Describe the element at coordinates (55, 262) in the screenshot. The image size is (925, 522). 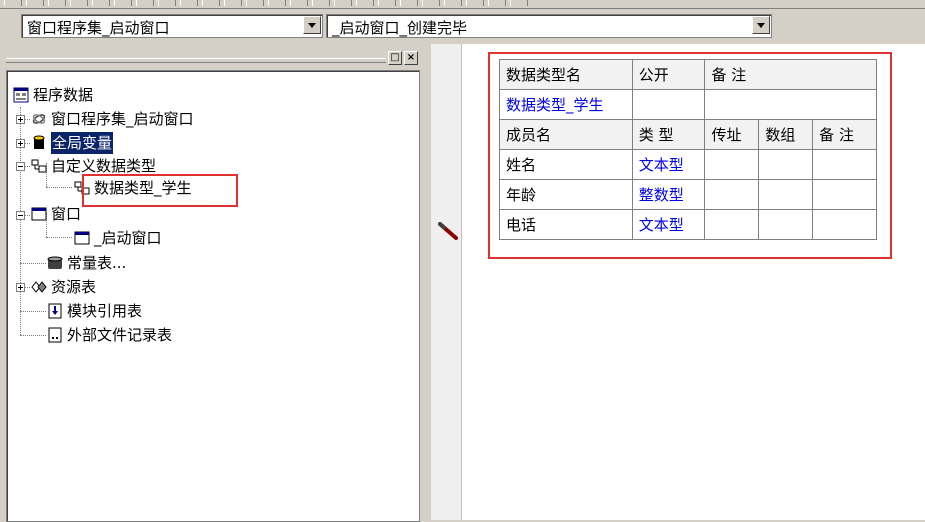
I see `constants-icon` at that location.